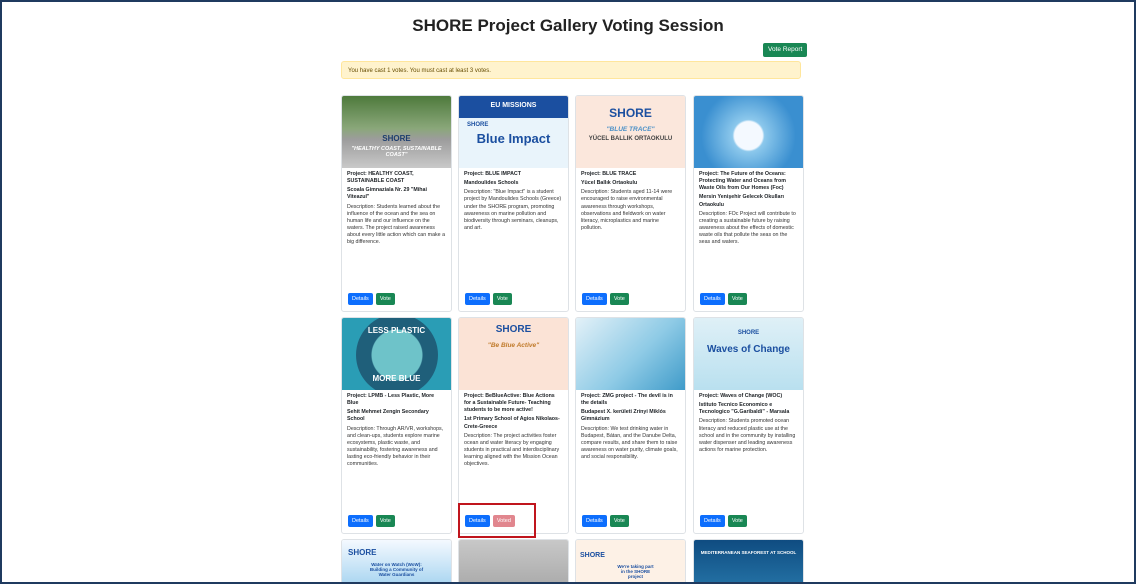 The image size is (1136, 584). I want to click on project-thumbnail: LESS PLASTIC MORE BLUE, so click(396, 354).